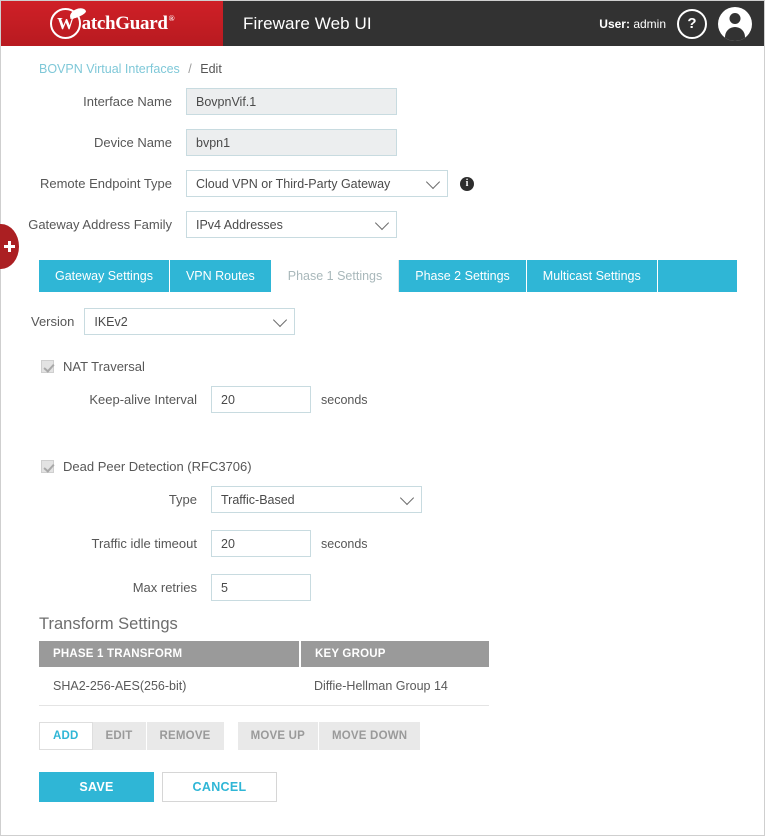 The width and height of the screenshot is (765, 836). Describe the element at coordinates (592, 276) in the screenshot. I see `tab-multicast-settings: Multicast Settings` at that location.